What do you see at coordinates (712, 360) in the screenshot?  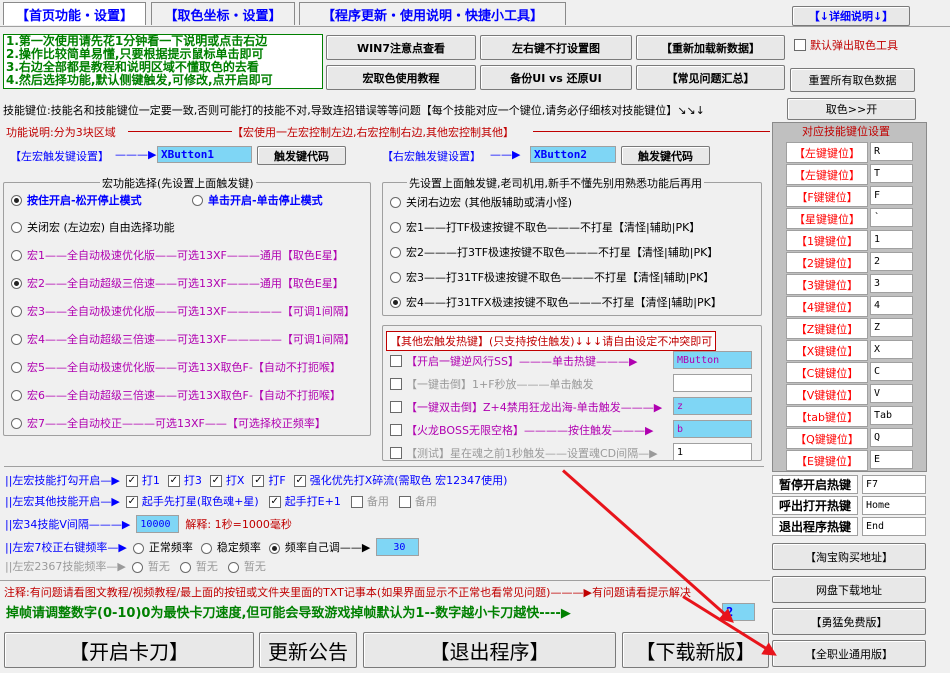 I see `other-hotkey-field: MButton` at bounding box center [712, 360].